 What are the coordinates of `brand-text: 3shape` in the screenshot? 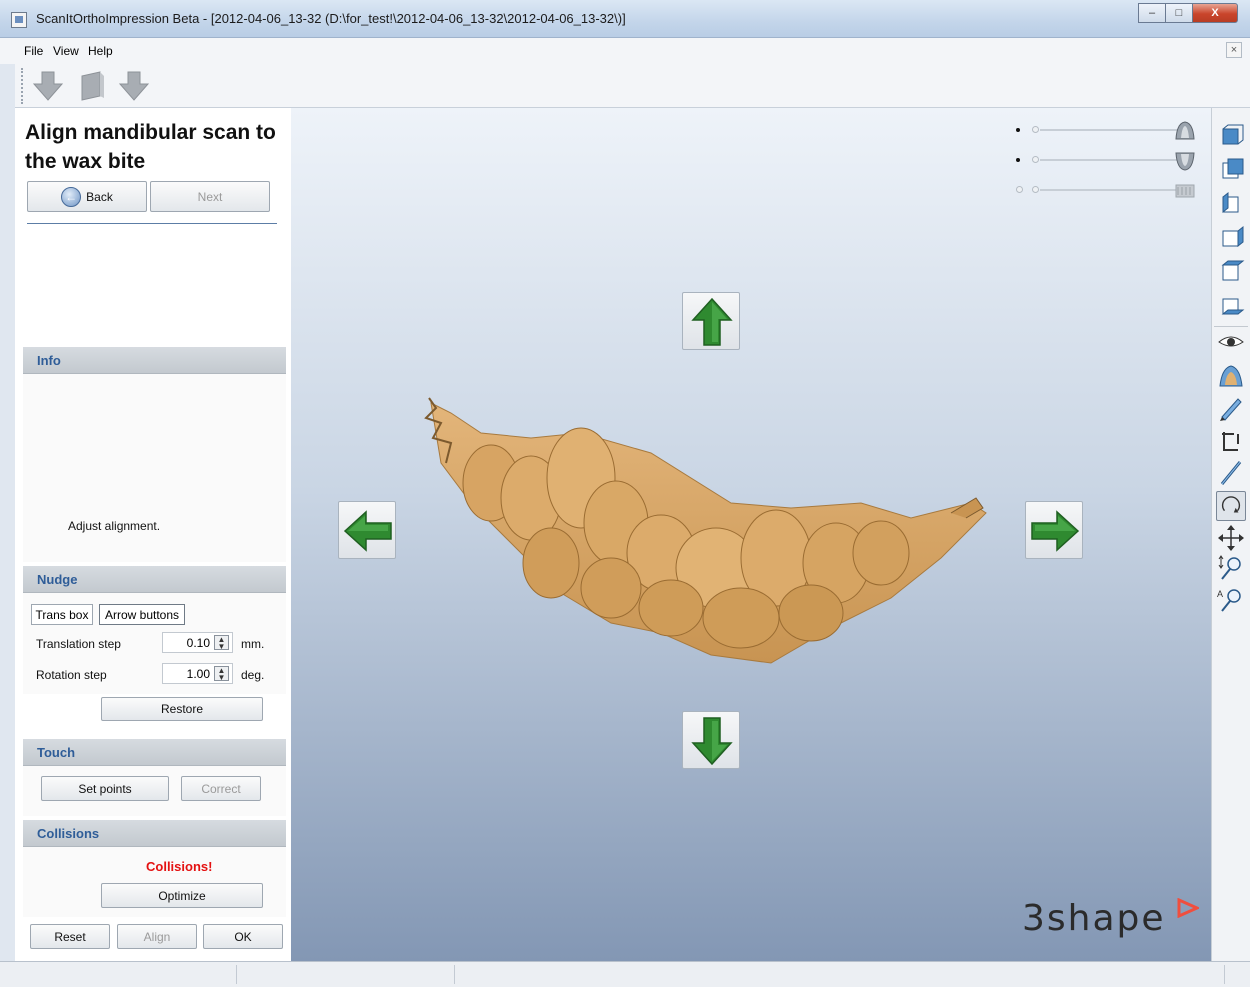 It's located at (1094, 918).